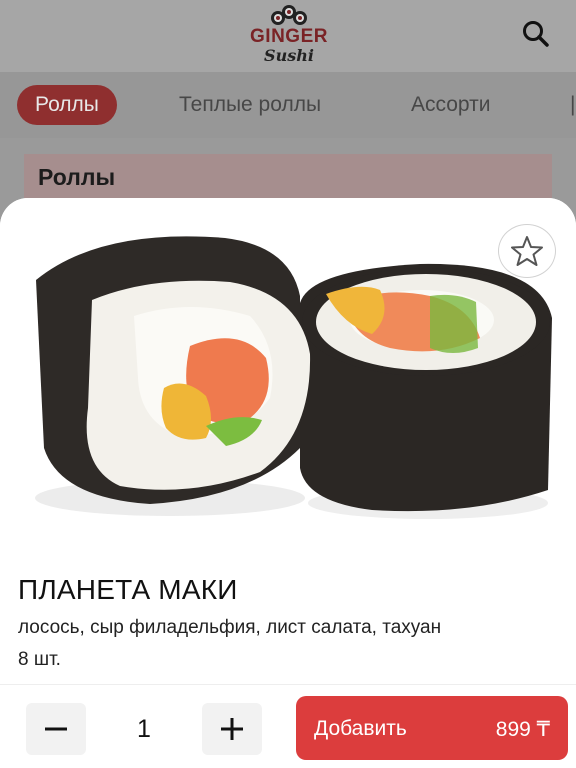 Image resolution: width=576 pixels, height=768 pixels. I want to click on favorite-button, so click(527, 251).